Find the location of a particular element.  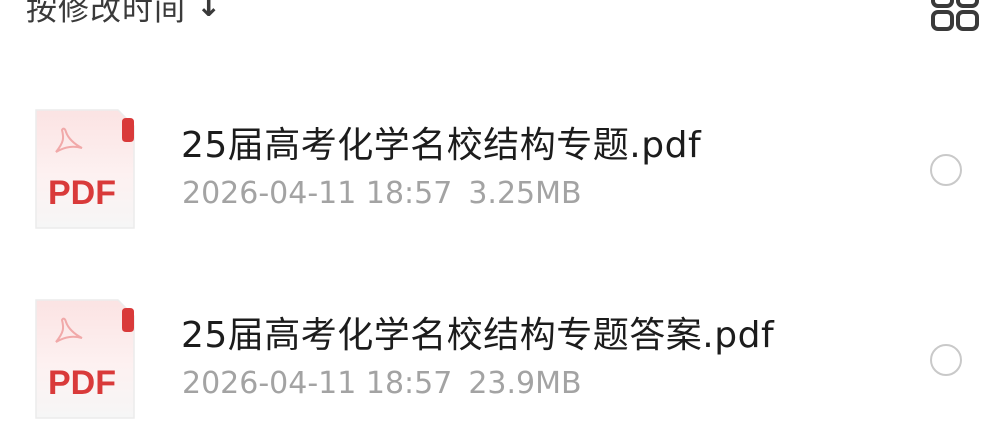

grid-view-icon is located at coordinates (955, 16).